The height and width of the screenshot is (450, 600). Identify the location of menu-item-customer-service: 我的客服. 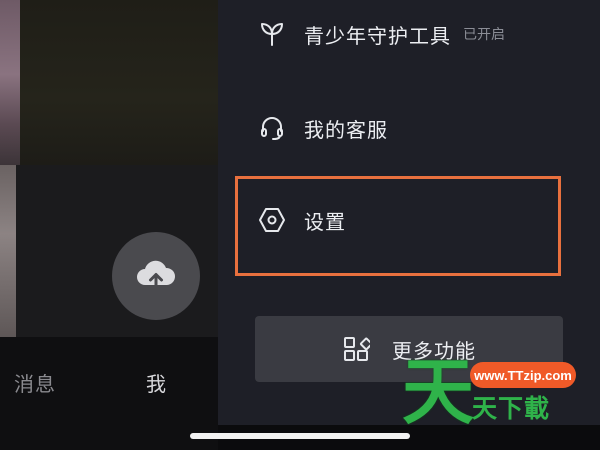
(323, 128).